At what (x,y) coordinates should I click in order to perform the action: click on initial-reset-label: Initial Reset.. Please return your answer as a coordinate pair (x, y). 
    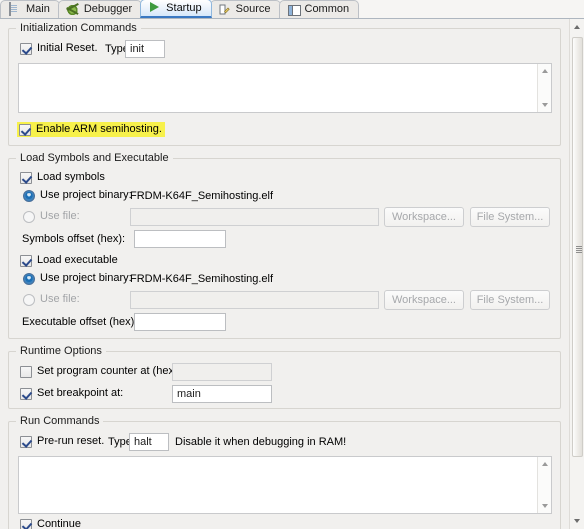
    Looking at the image, I should click on (67, 48).